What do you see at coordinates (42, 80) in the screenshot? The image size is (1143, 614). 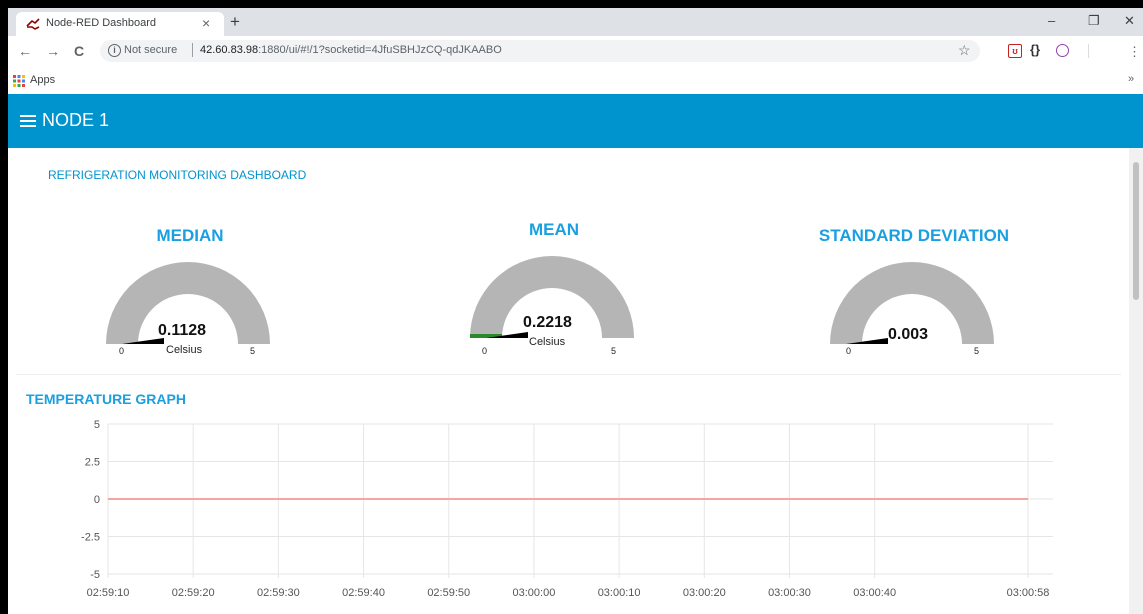 I see `apps-bookmark: Apps` at bounding box center [42, 80].